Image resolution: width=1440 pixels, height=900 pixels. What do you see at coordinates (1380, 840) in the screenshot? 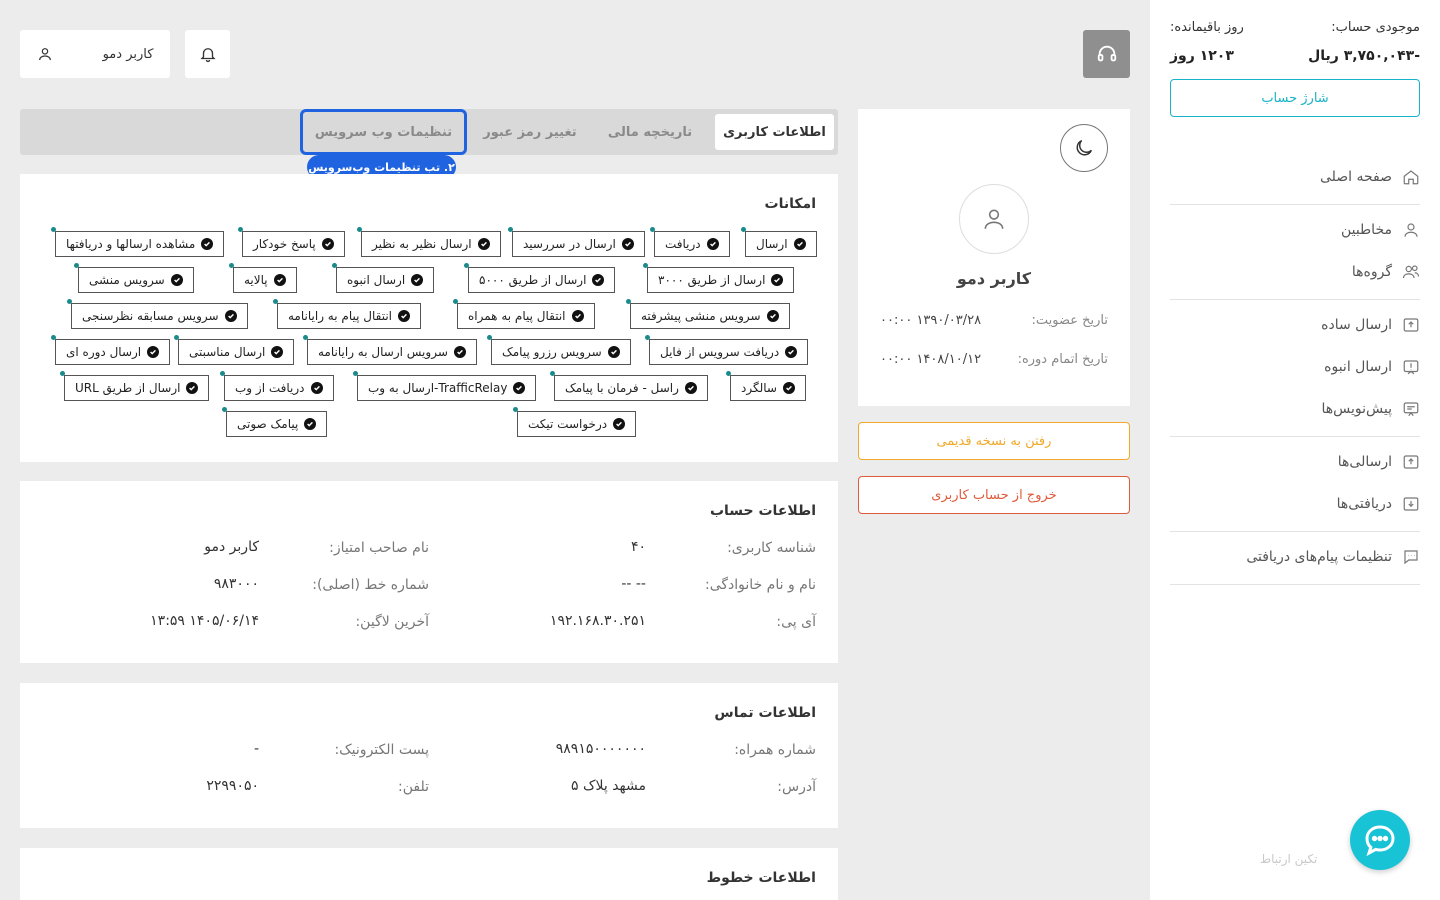
I see `chat-button` at bounding box center [1380, 840].